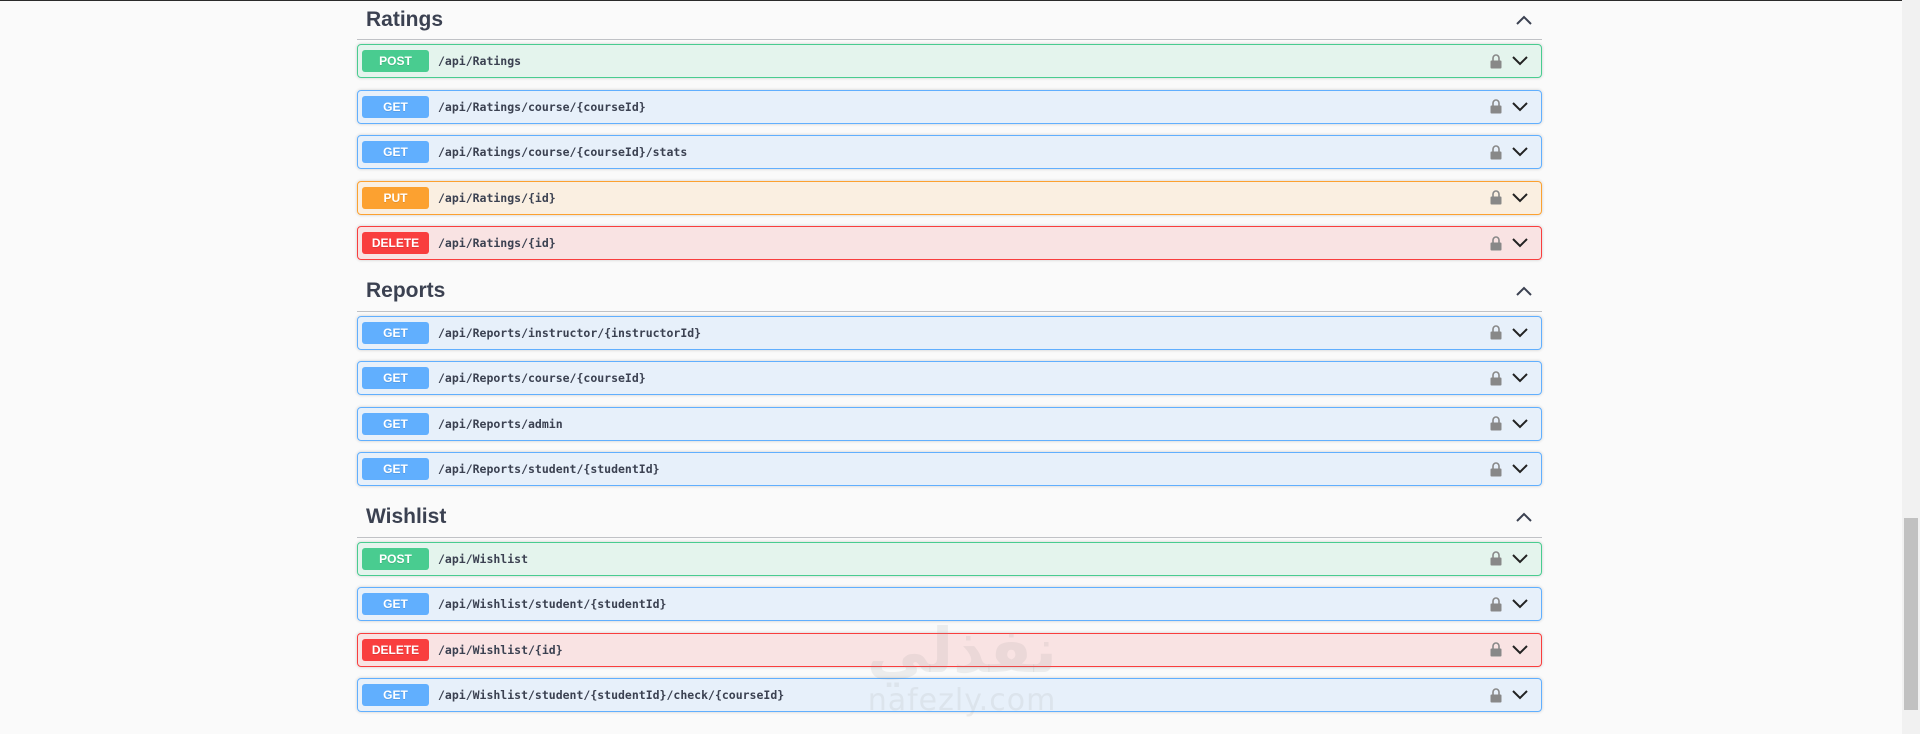 Image resolution: width=1920 pixels, height=734 pixels. What do you see at coordinates (570, 332) in the screenshot?
I see `endpoint-path: /api/Reports/instructor/{instructorId}` at bounding box center [570, 332].